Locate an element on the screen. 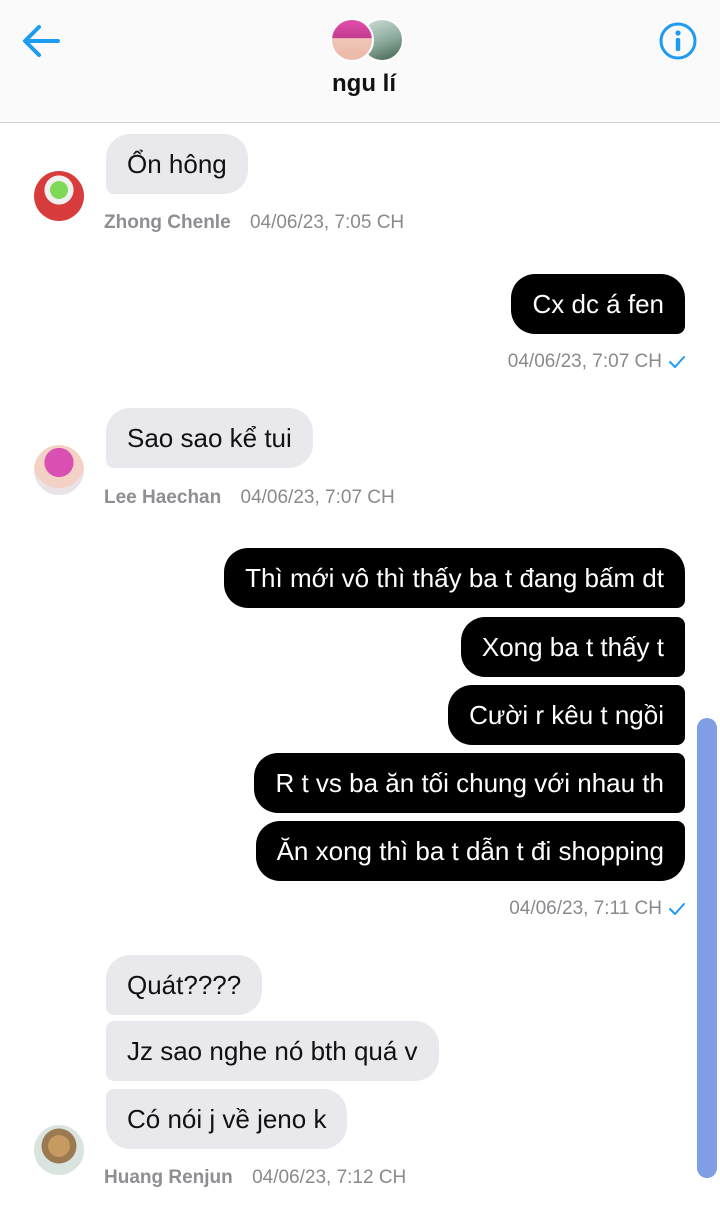  message-meta: 04/06/23, 7:07 CH is located at coordinates (597, 363).